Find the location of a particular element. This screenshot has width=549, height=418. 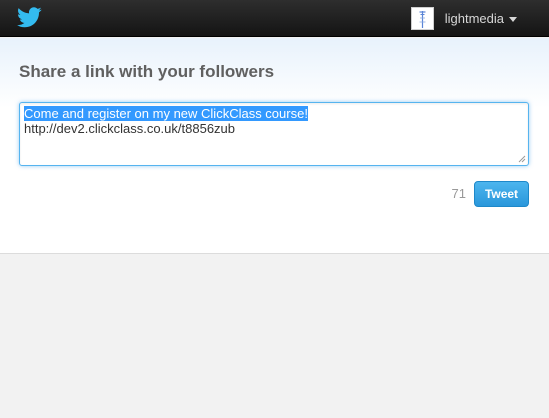

user-avatar-icon is located at coordinates (422, 18).